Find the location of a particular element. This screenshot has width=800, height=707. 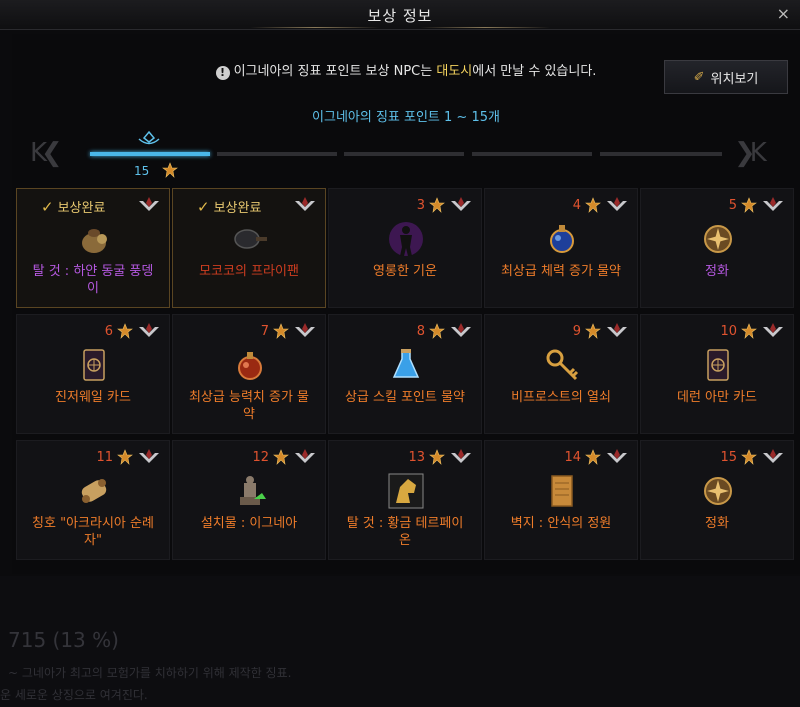

reward-cell: 3 영롱한 기운 is located at coordinates (405, 248).